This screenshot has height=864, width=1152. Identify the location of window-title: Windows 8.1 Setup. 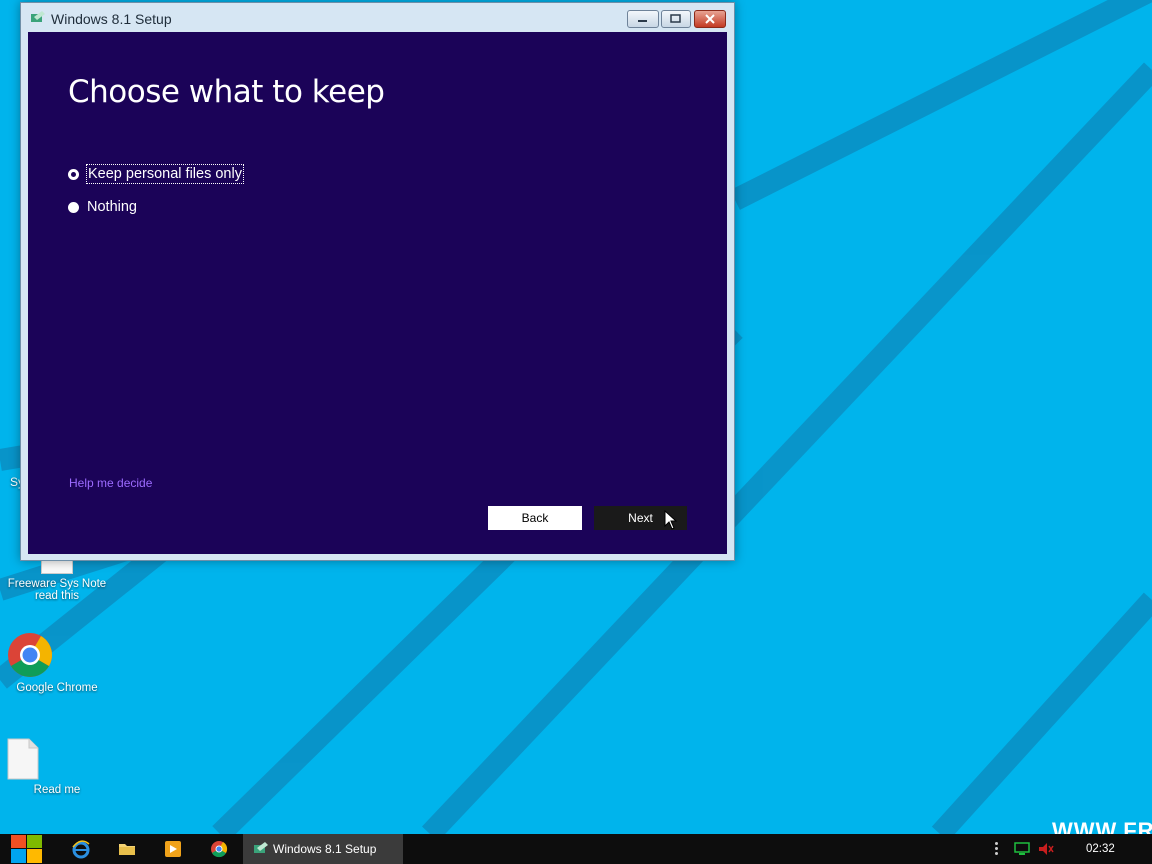
(111, 19).